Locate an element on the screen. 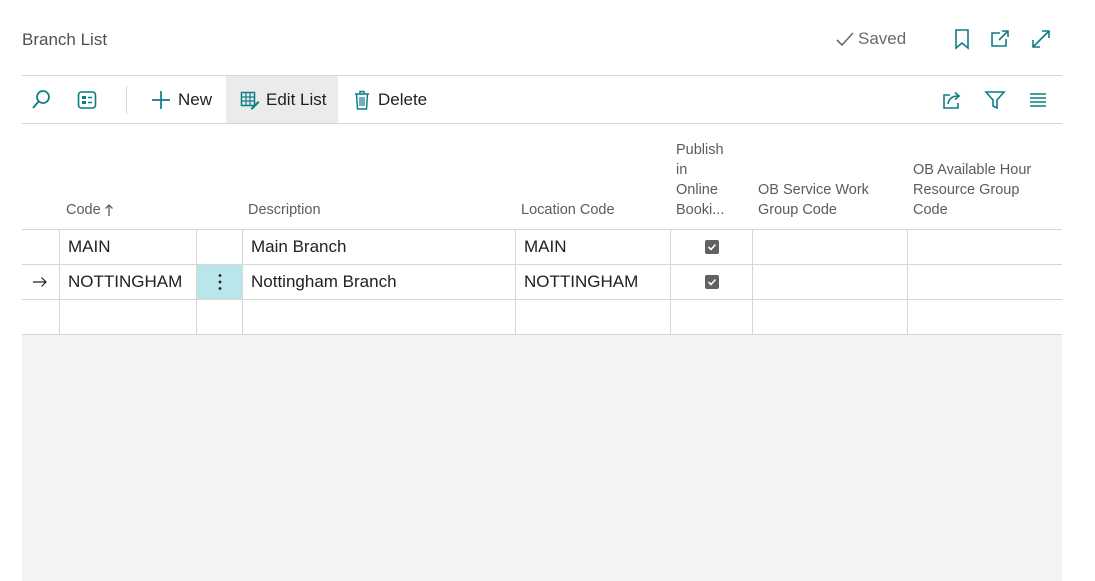  trash-icon is located at coordinates (362, 100).